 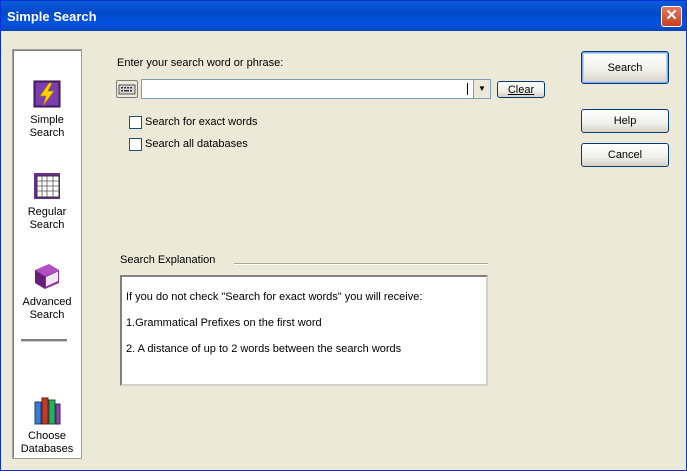 What do you see at coordinates (135, 122) in the screenshot?
I see `exact-words-checkbox` at bounding box center [135, 122].